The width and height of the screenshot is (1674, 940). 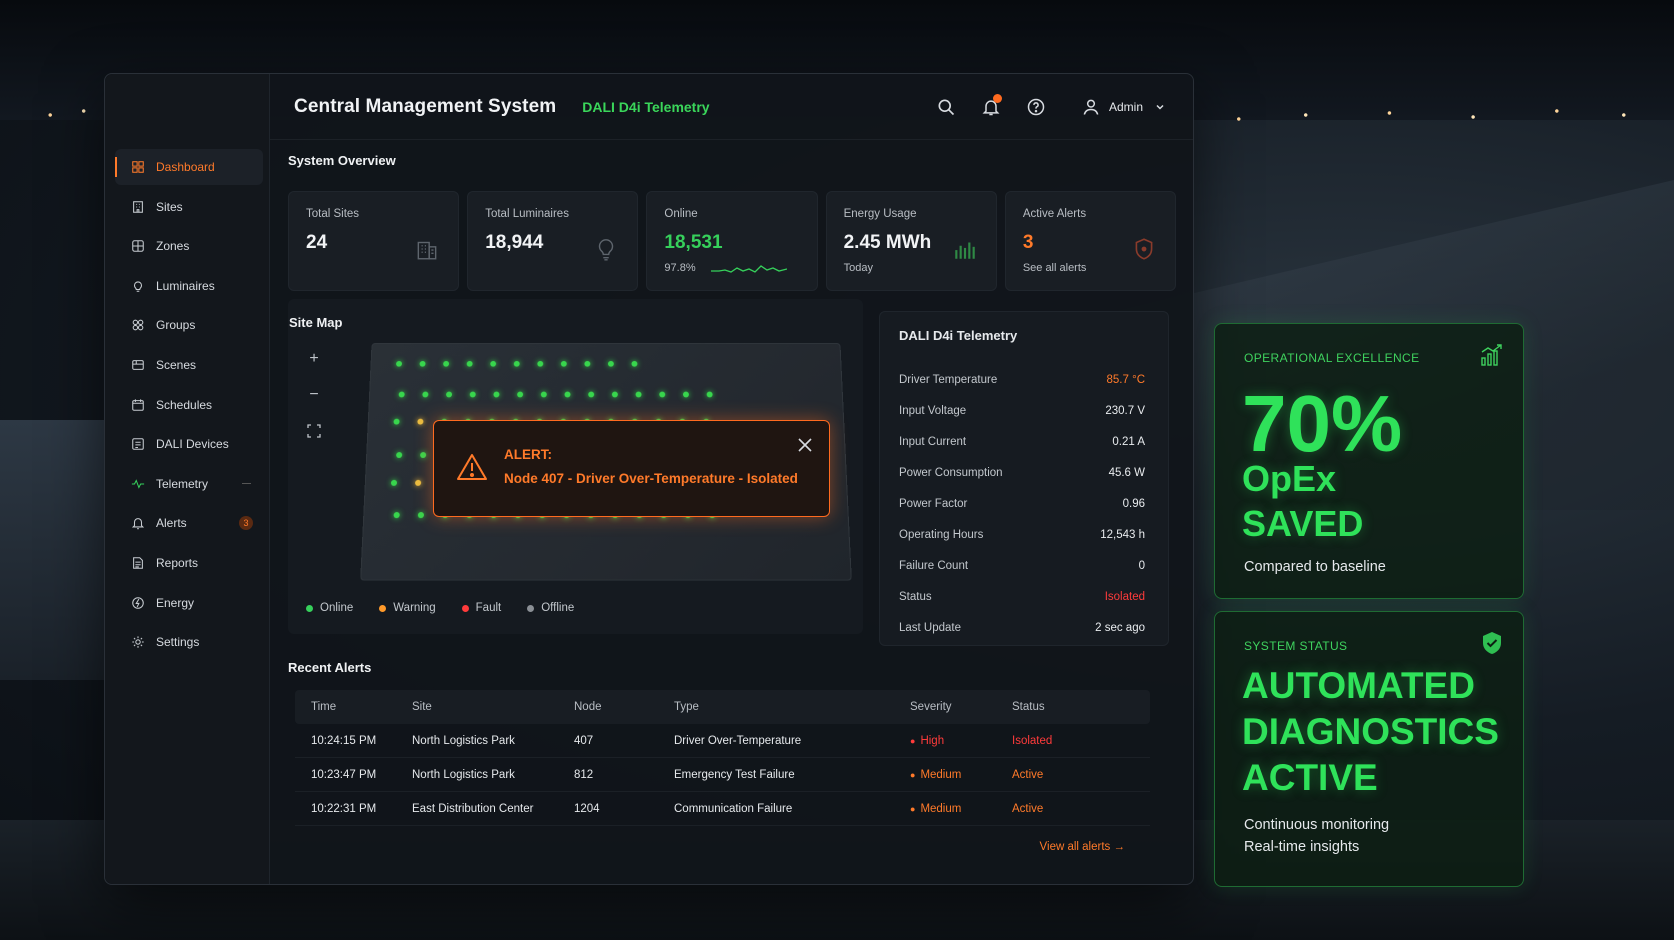 What do you see at coordinates (481, 608) in the screenshot?
I see `legend-fault: Fault` at bounding box center [481, 608].